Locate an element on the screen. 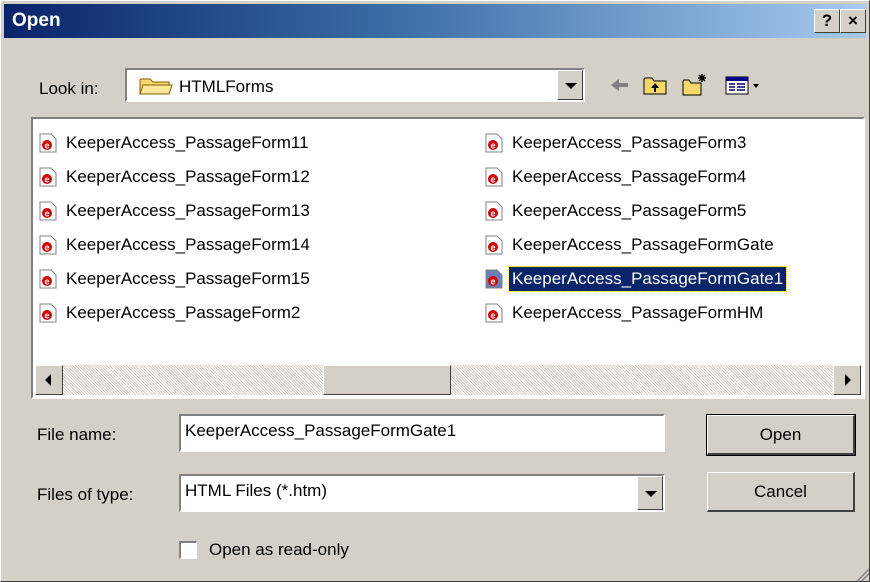  file-name: KeeperAccess_PassageFormGate is located at coordinates (643, 244).